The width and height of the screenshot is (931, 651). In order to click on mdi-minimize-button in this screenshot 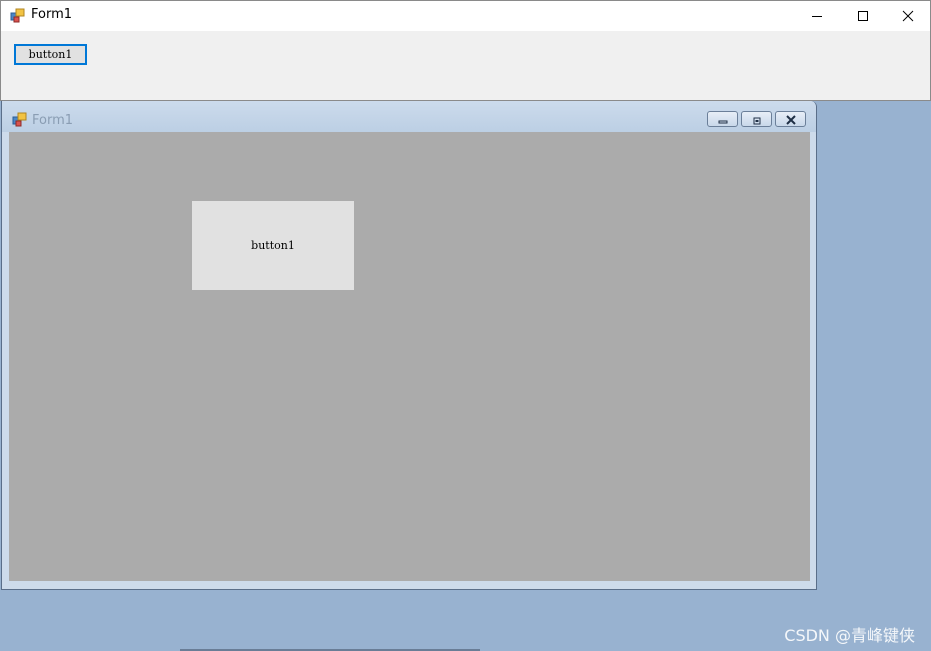, I will do `click(722, 119)`.